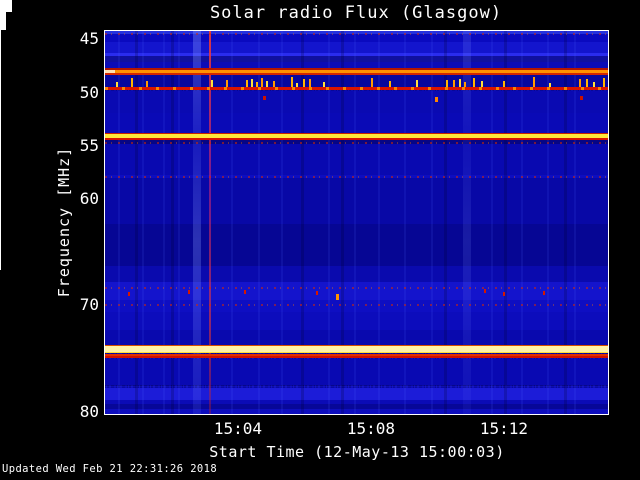  Describe the element at coordinates (356, 74) in the screenshot. I see `band-48-orange` at that location.